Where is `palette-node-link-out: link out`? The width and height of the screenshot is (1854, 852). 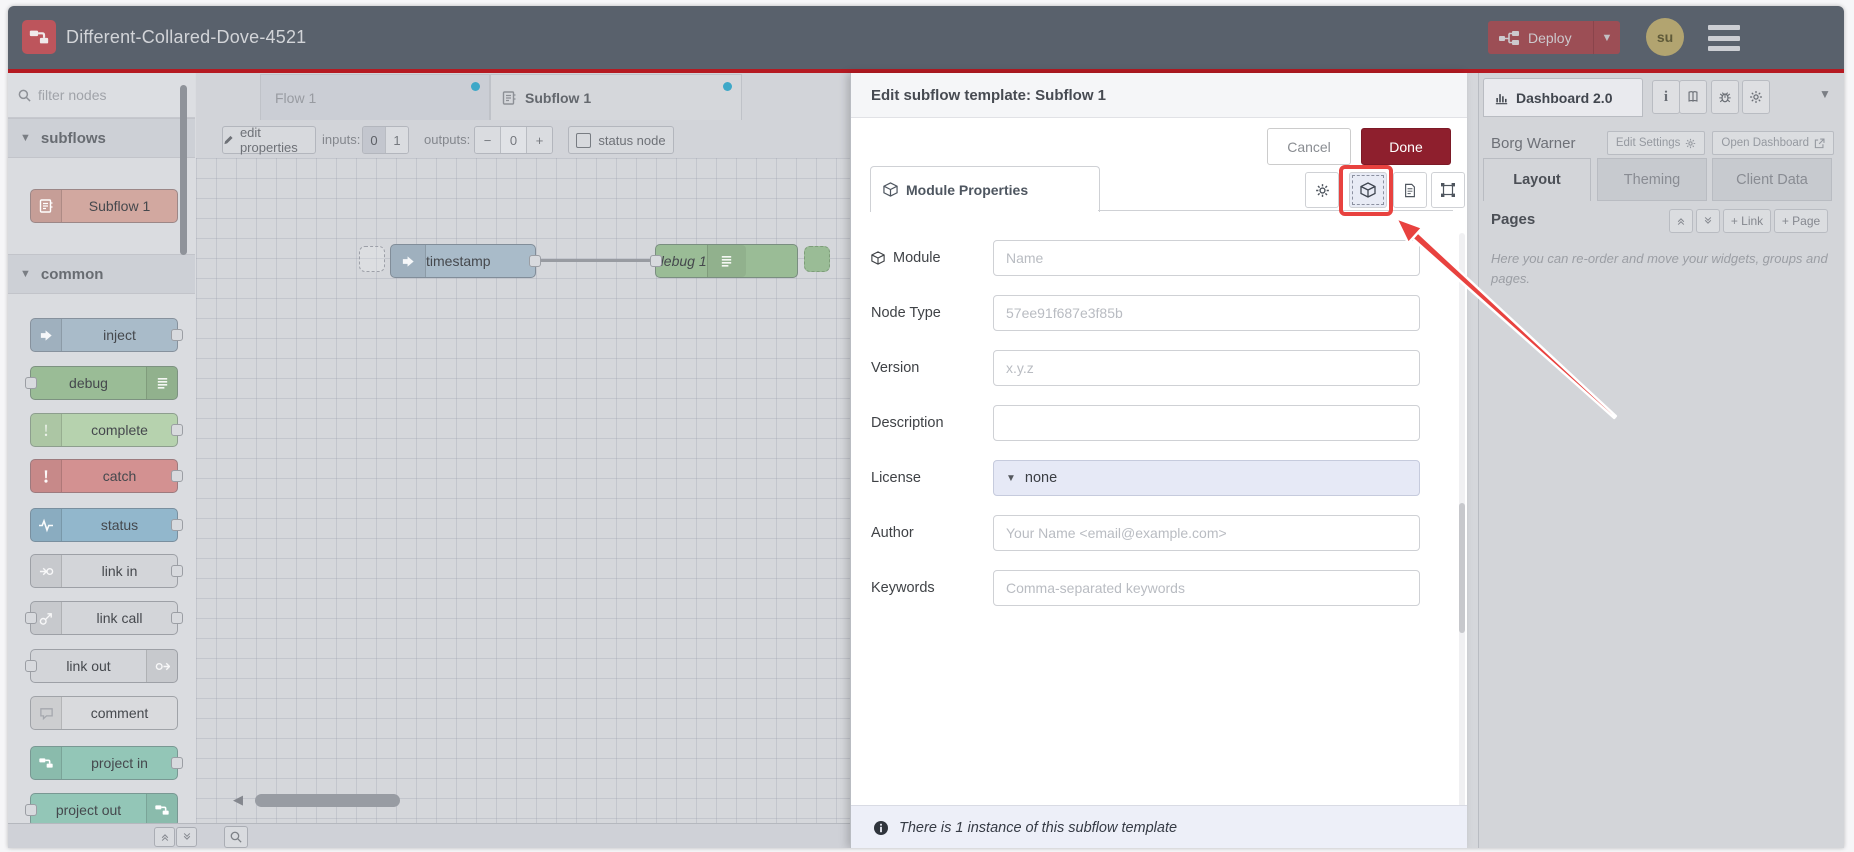 palette-node-link-out: link out is located at coordinates (101, 666).